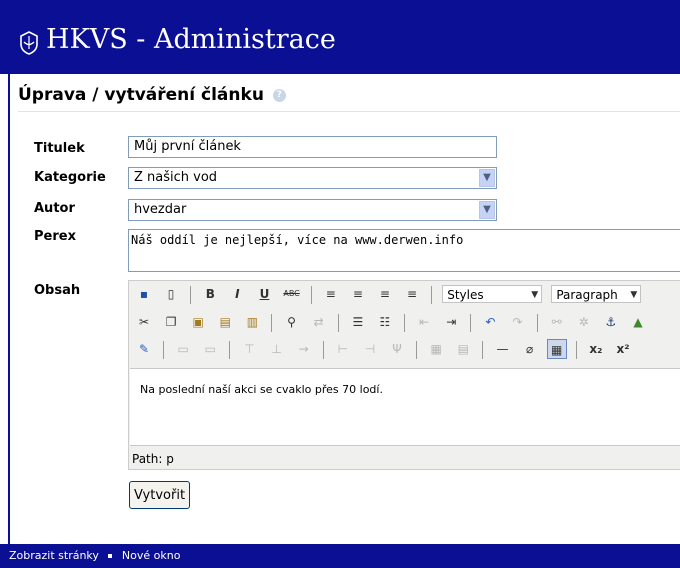 This screenshot has height=568, width=680. Describe the element at coordinates (144, 349) in the screenshot. I see `edit-css-icon: ✎` at that location.